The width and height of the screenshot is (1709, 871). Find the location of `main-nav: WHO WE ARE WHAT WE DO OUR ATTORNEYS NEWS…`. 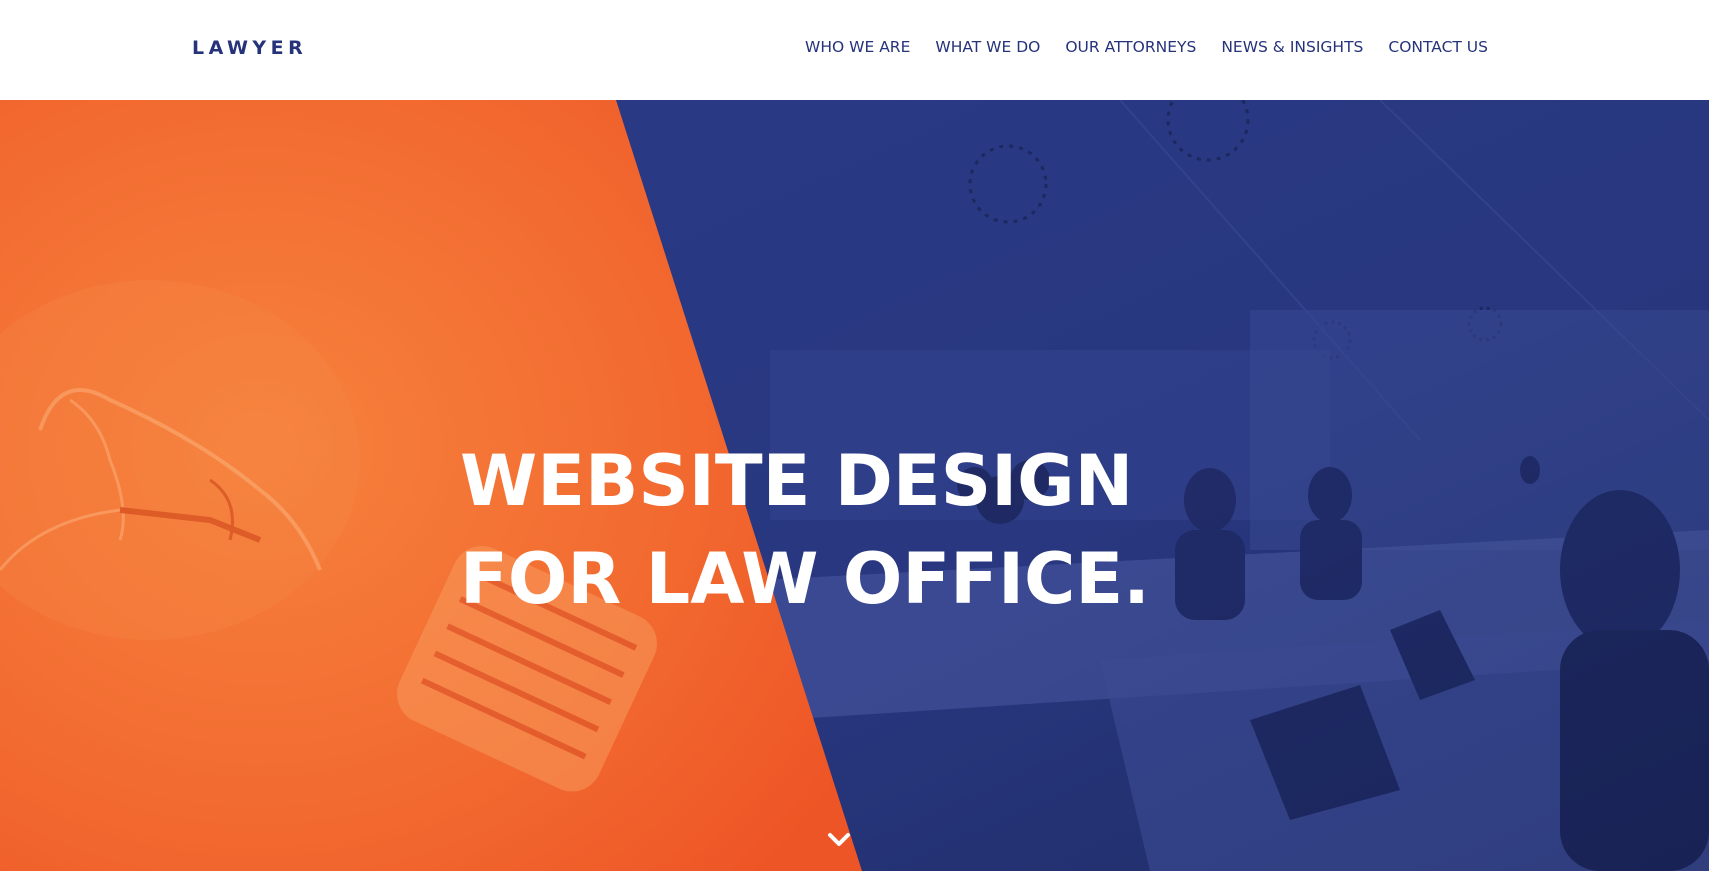

main-nav: WHO WE ARE WHAT WE DO OUR ATTORNEYS NEWS… is located at coordinates (1146, 47).